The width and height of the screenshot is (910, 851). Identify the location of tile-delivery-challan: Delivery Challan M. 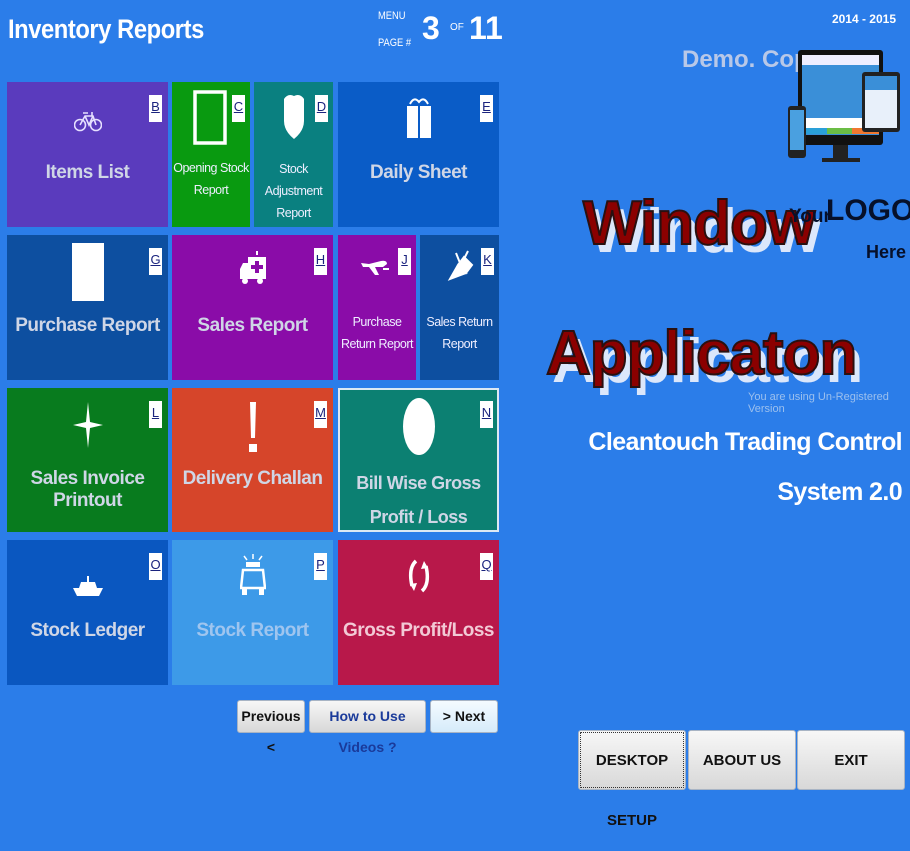
(252, 460).